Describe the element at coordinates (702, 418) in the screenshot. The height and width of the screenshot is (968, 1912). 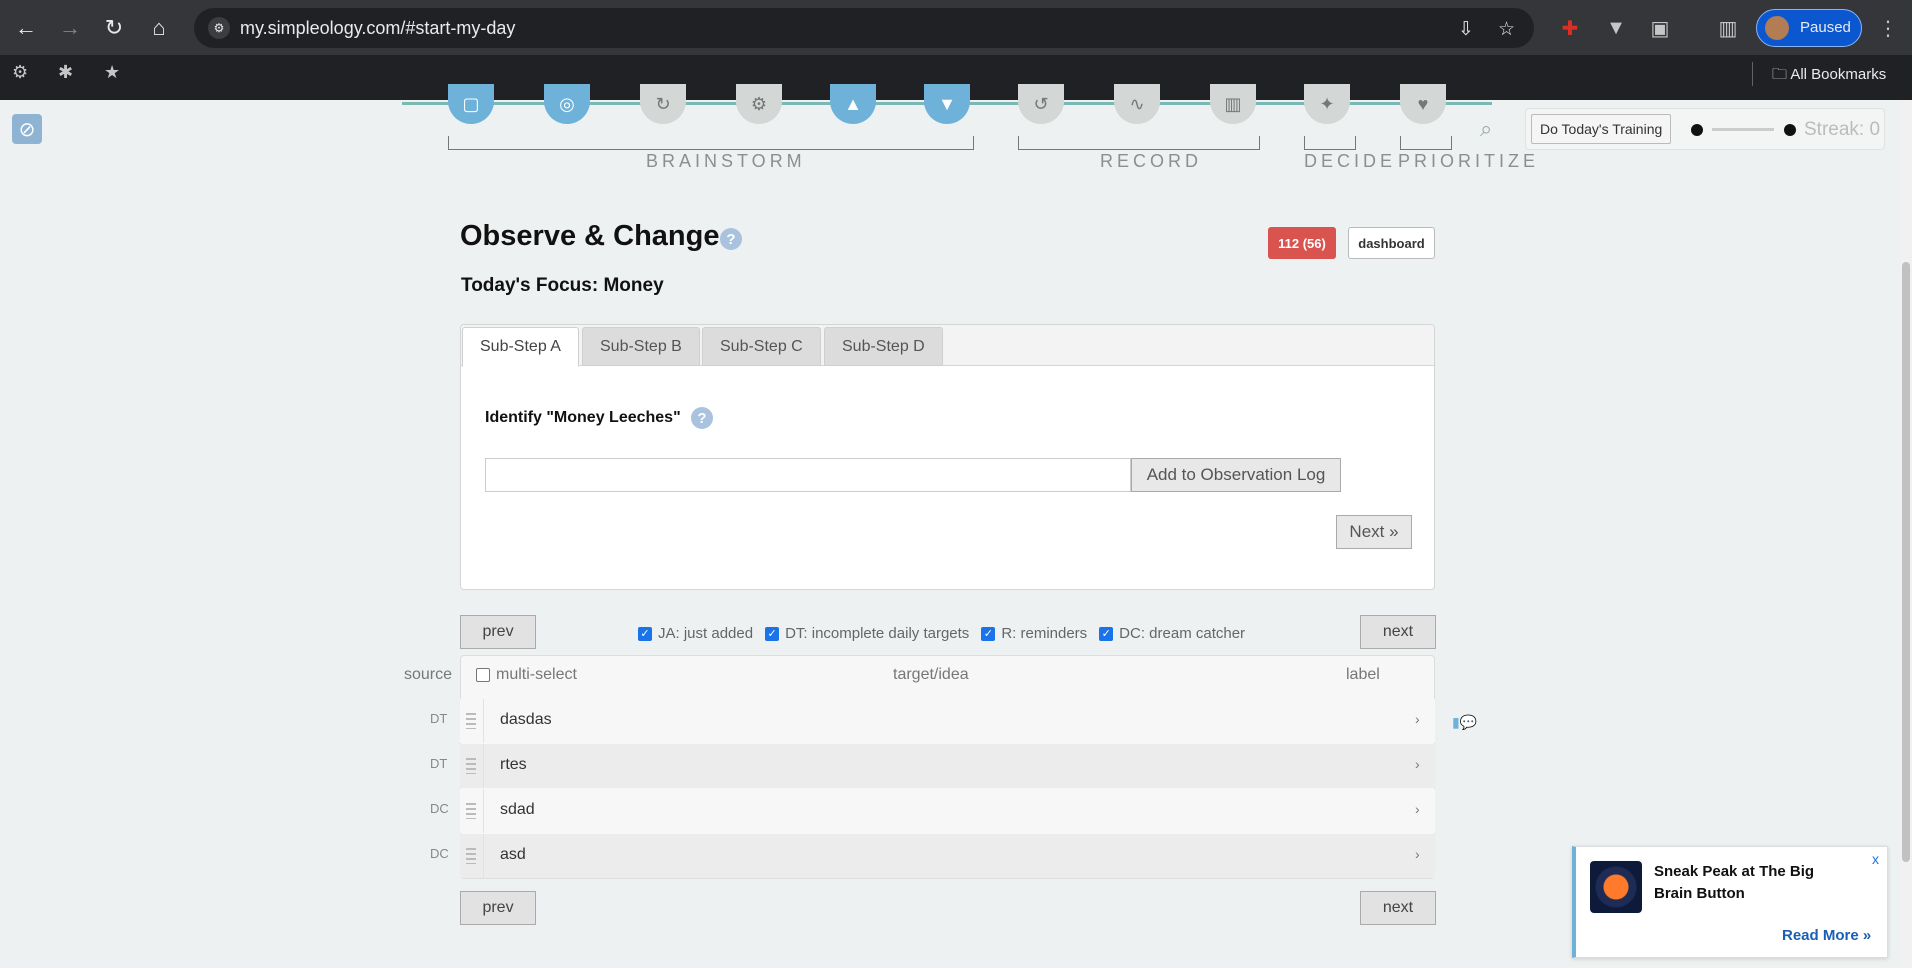
I see `step-help-icon: ?` at that location.